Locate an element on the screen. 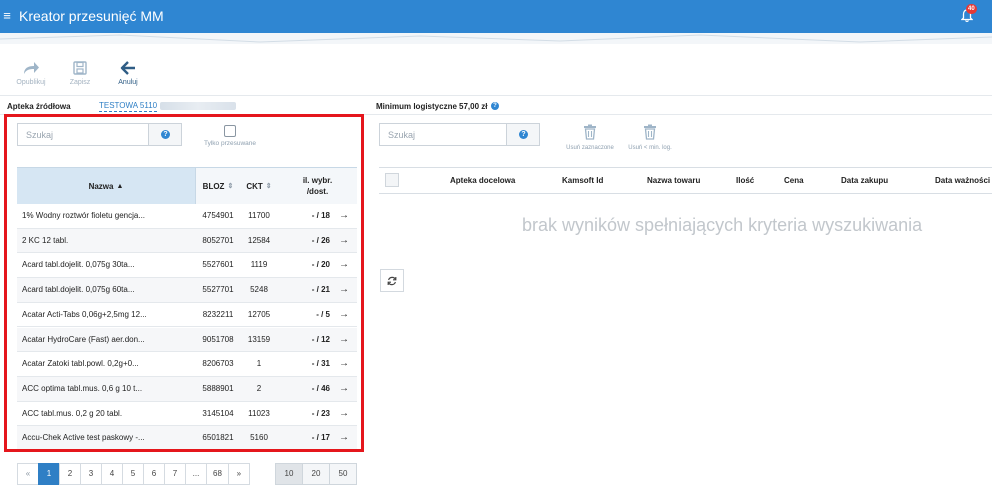 The height and width of the screenshot is (490, 992). pagination-page-button: 2 is located at coordinates (70, 474).